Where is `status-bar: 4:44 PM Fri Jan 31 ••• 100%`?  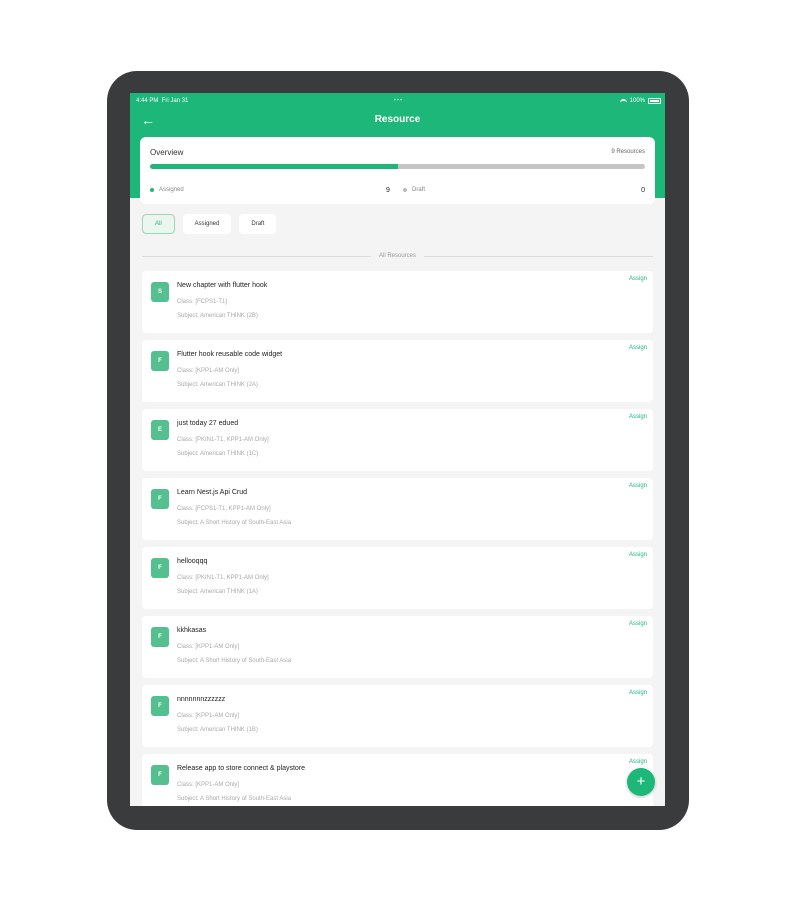
status-bar: 4:44 PM Fri Jan 31 ••• 100% is located at coordinates (398, 101).